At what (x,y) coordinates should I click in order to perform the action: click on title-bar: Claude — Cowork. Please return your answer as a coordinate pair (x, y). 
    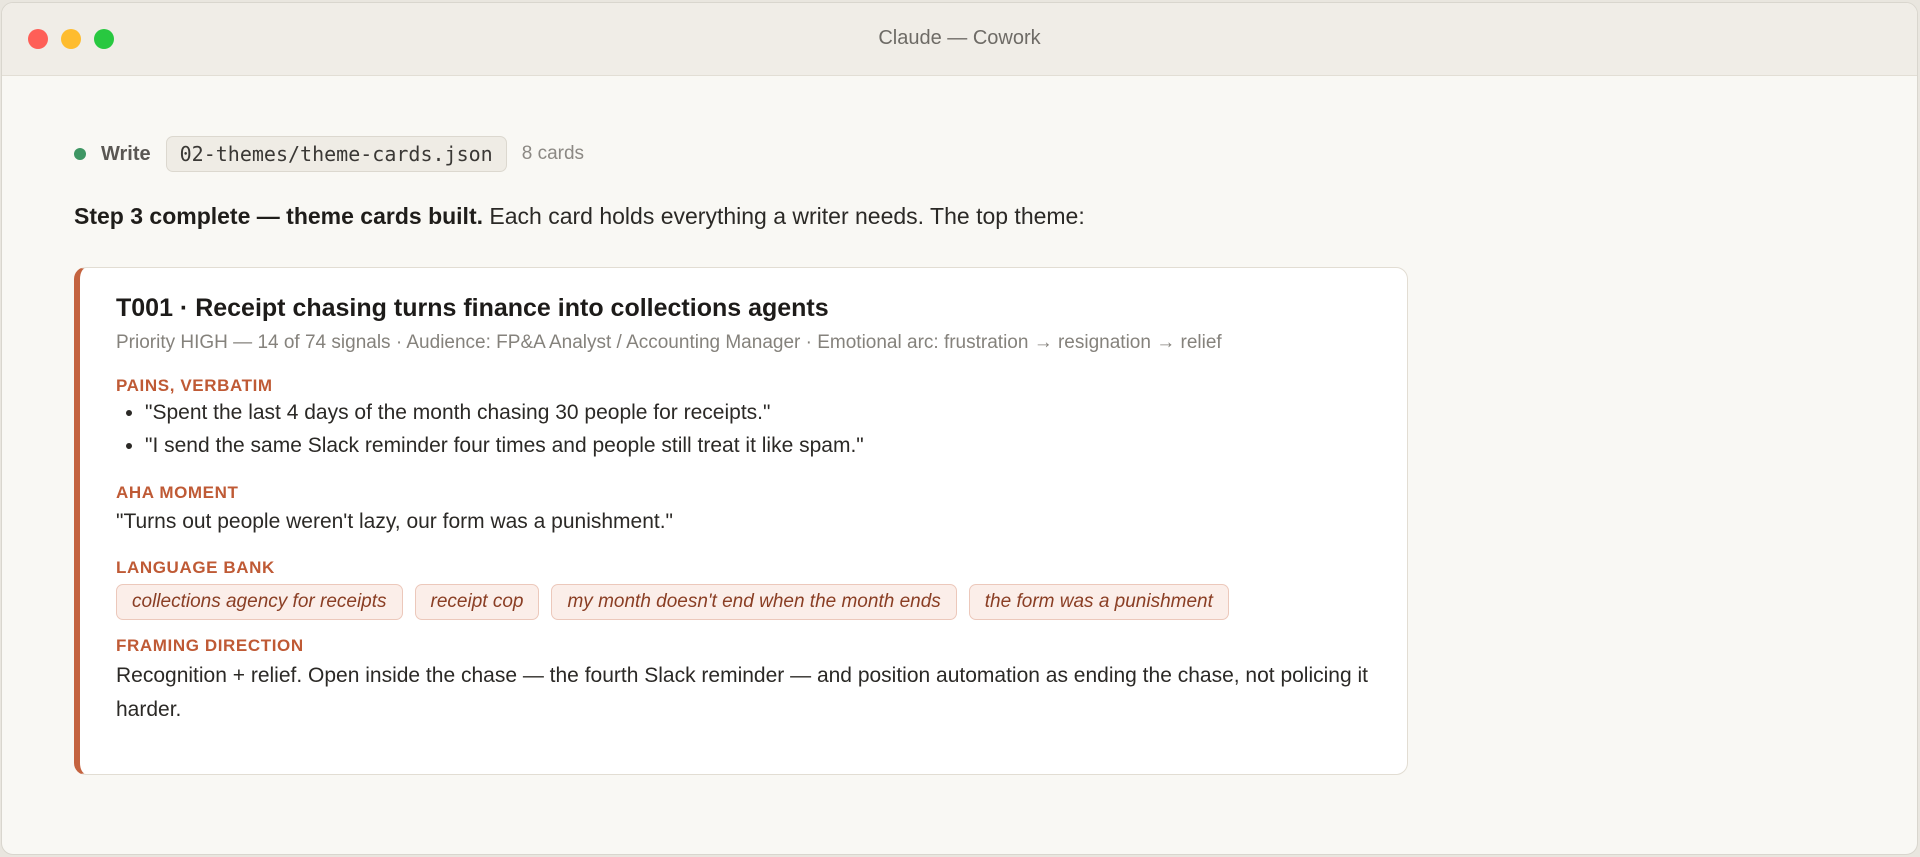
    Looking at the image, I should click on (959, 39).